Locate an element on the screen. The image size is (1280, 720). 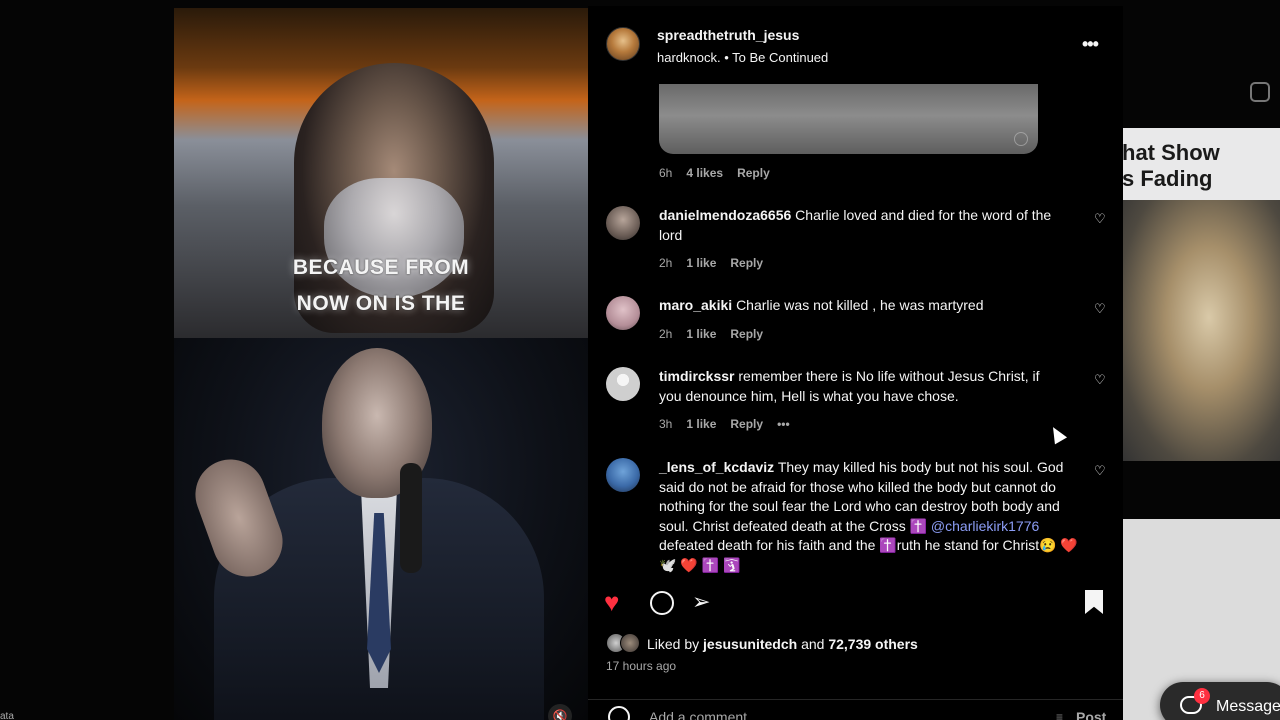
liked-by-text: Liked by jesusunitedch and 72,739 others is located at coordinates (782, 644).